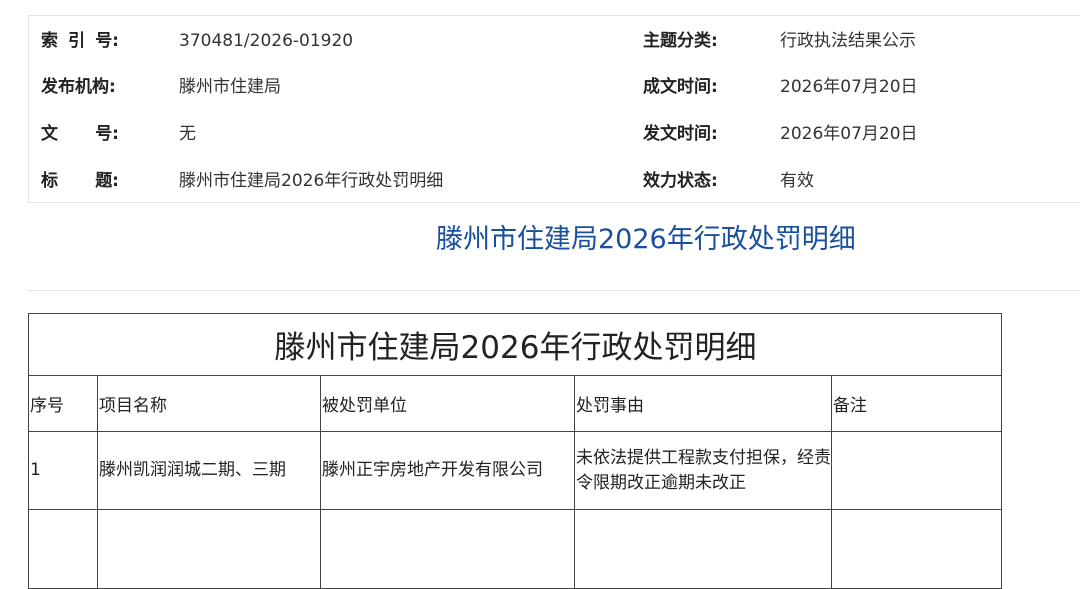 Image resolution: width=1080 pixels, height=589 pixels. Describe the element at coordinates (80, 134) in the screenshot. I see `docno-label: 文 号:` at that location.